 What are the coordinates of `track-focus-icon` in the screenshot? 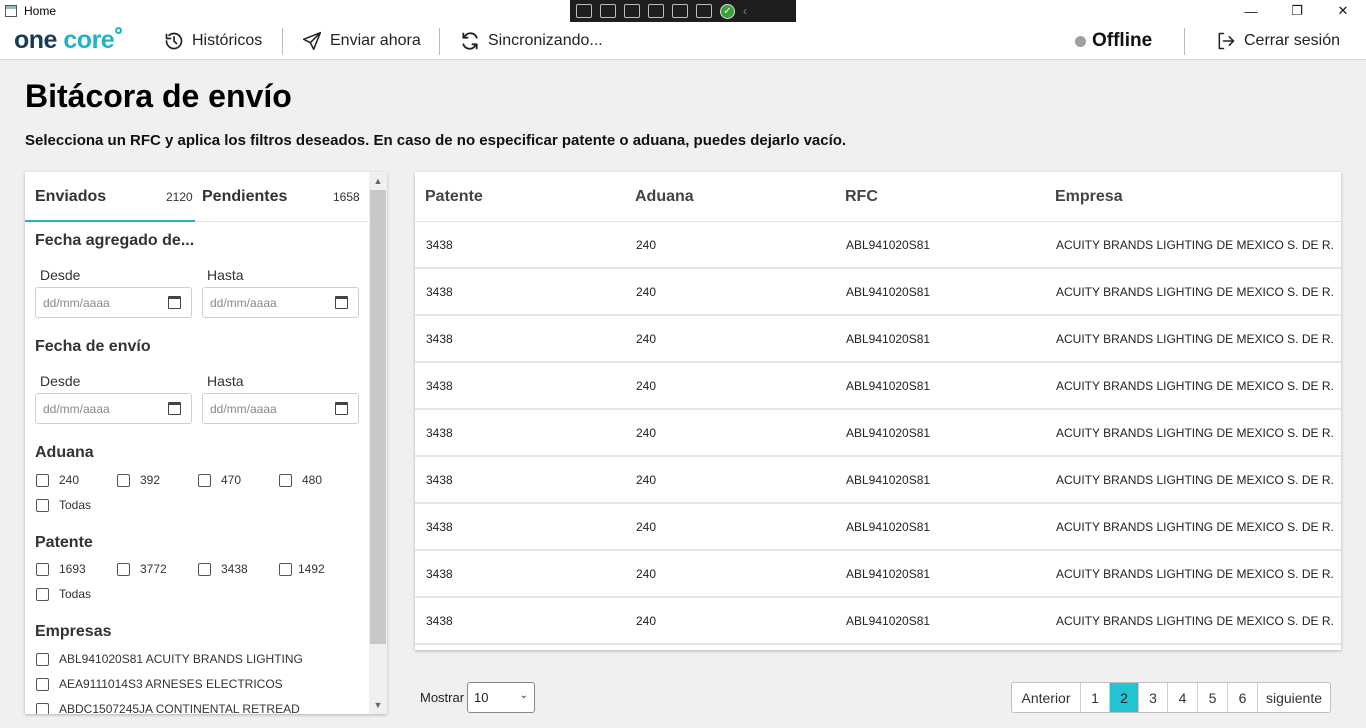 It's located at (680, 11).